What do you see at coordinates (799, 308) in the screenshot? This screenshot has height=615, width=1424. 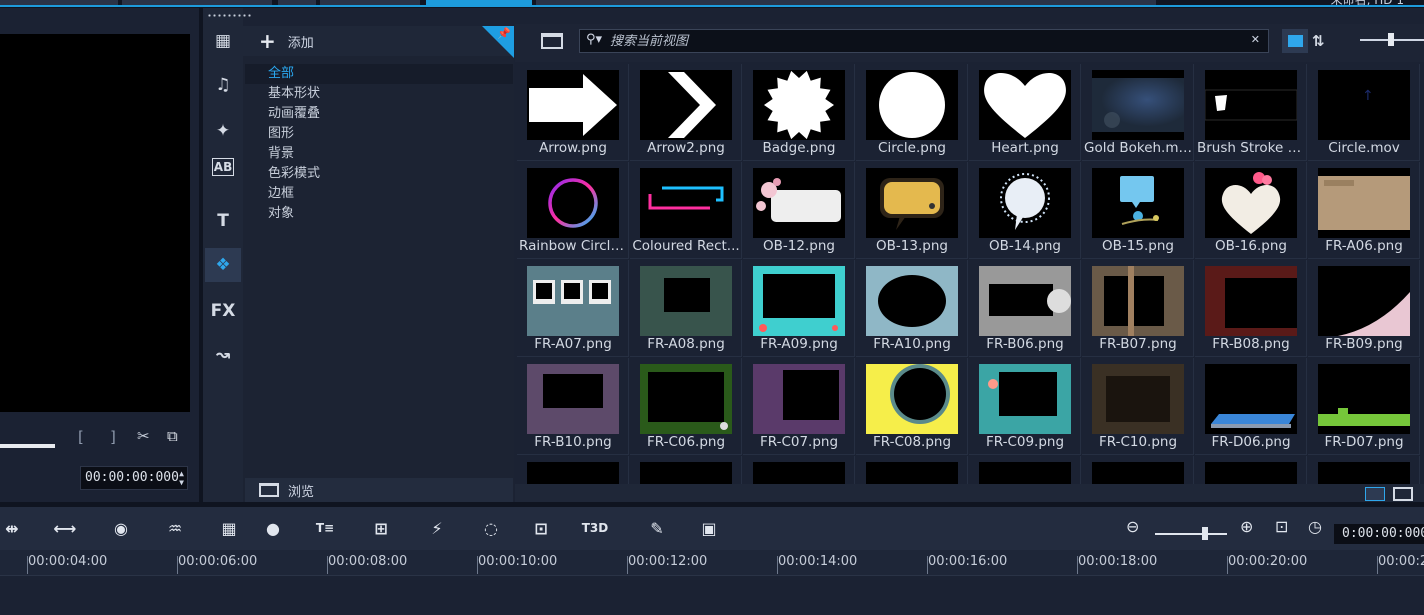 I see `library-item: FR-A09.png` at bounding box center [799, 308].